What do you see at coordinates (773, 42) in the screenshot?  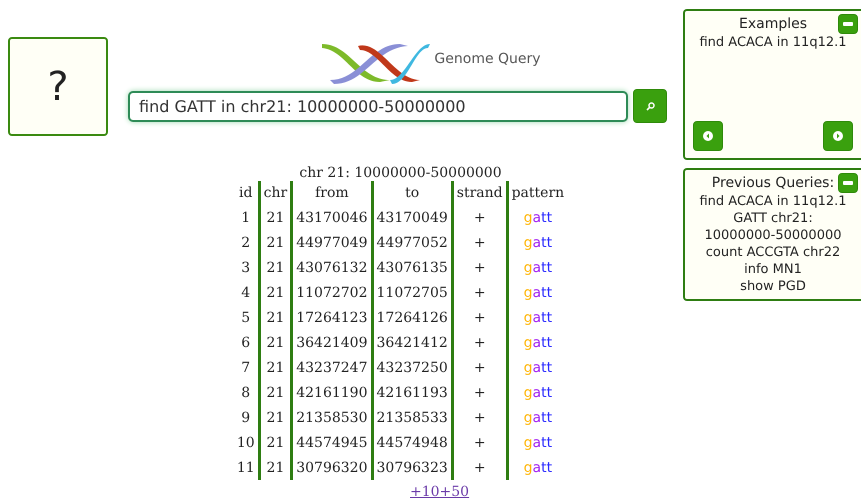 I see `example-query: find ACACA in 11q12.1` at bounding box center [773, 42].